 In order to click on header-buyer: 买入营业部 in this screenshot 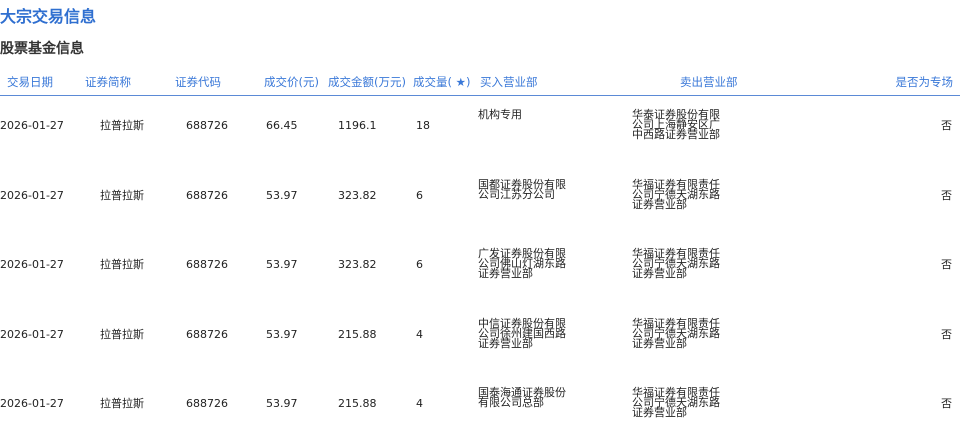, I will do `click(509, 82)`.